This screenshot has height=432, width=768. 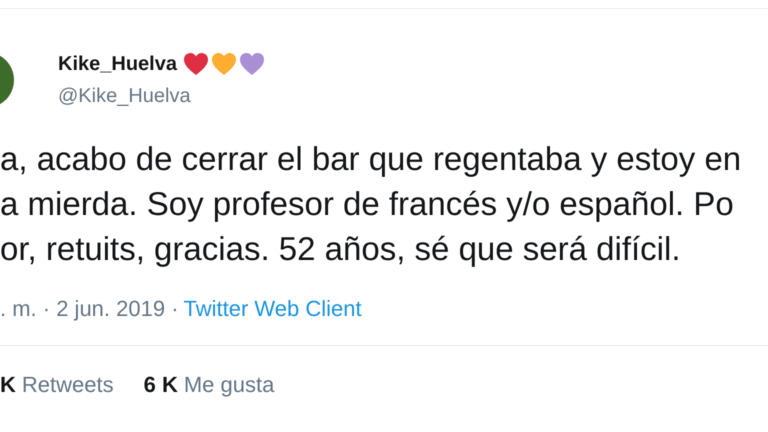 What do you see at coordinates (229, 384) in the screenshot?
I see `stat-label: Me gusta` at bounding box center [229, 384].